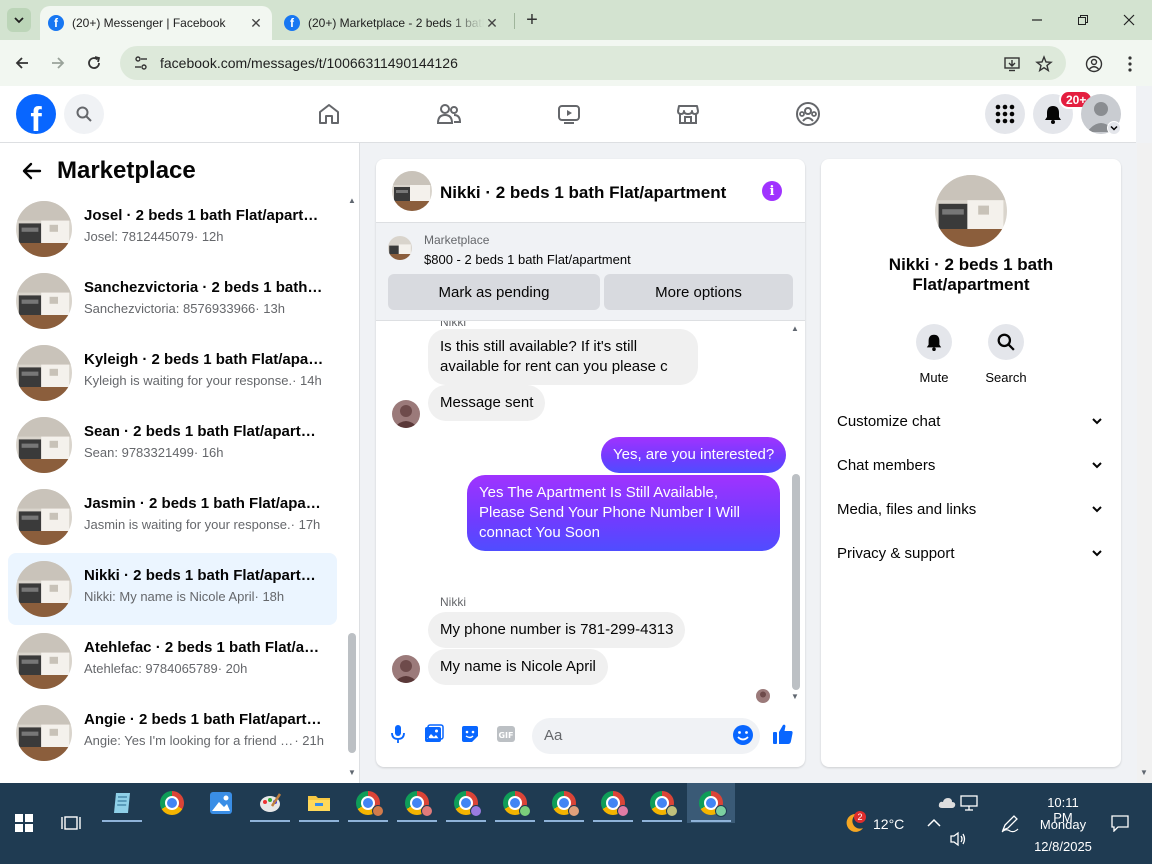  What do you see at coordinates (1094, 64) in the screenshot?
I see `profile-icon` at bounding box center [1094, 64].